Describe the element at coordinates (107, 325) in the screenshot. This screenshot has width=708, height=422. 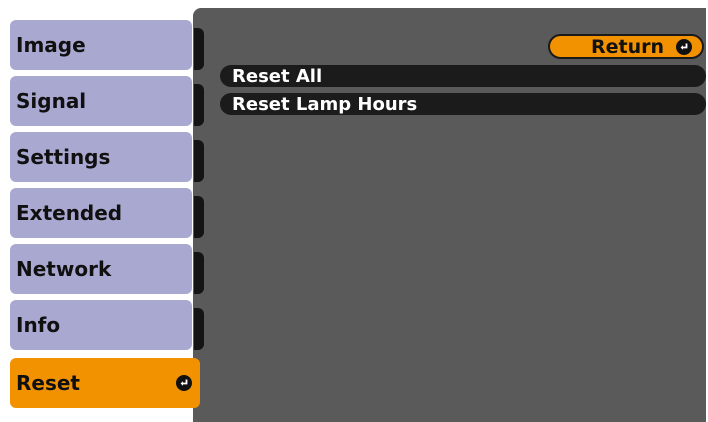
I see `sidebar-item-info: Info` at that location.